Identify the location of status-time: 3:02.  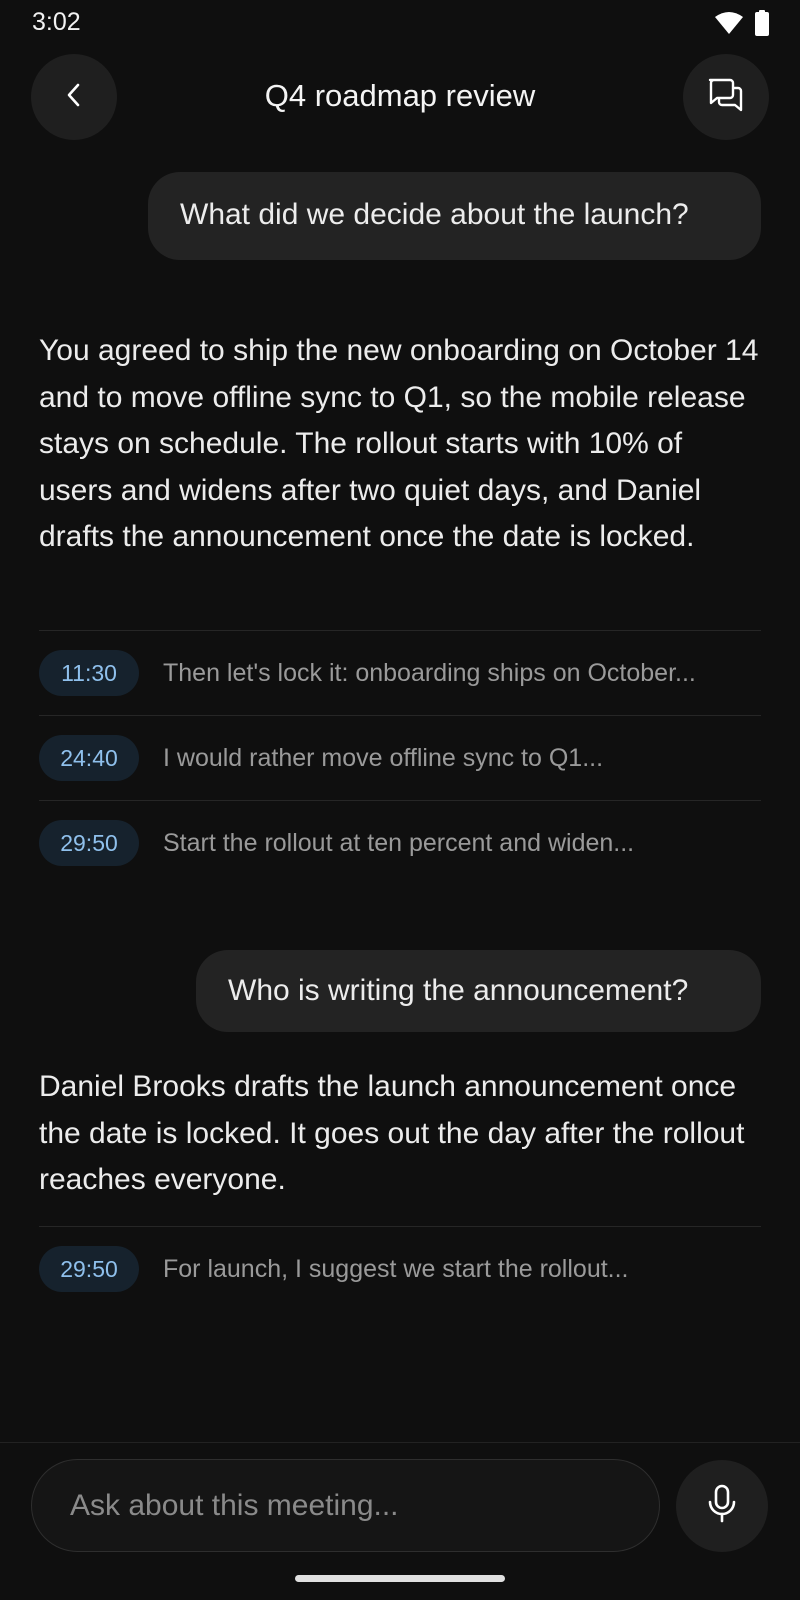
(56, 22).